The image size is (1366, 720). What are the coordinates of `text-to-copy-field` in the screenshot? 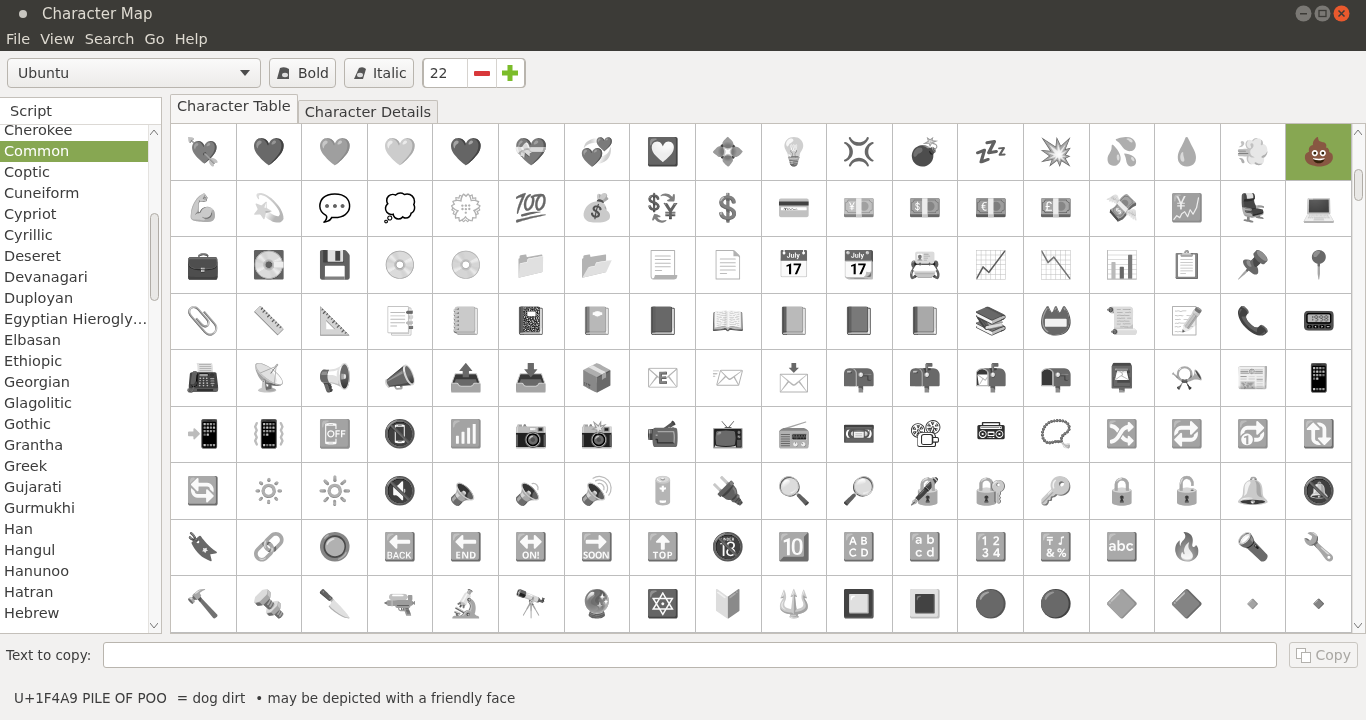 It's located at (690, 655).